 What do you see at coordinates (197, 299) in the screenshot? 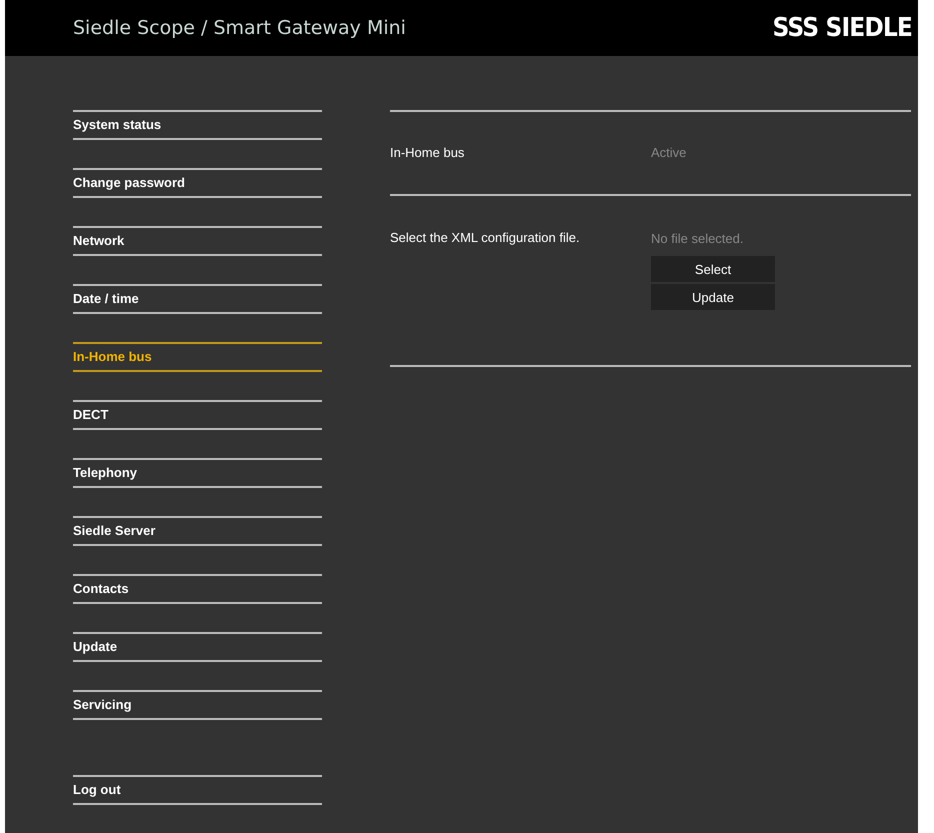
I see `sidebar-item: Date / time` at bounding box center [197, 299].